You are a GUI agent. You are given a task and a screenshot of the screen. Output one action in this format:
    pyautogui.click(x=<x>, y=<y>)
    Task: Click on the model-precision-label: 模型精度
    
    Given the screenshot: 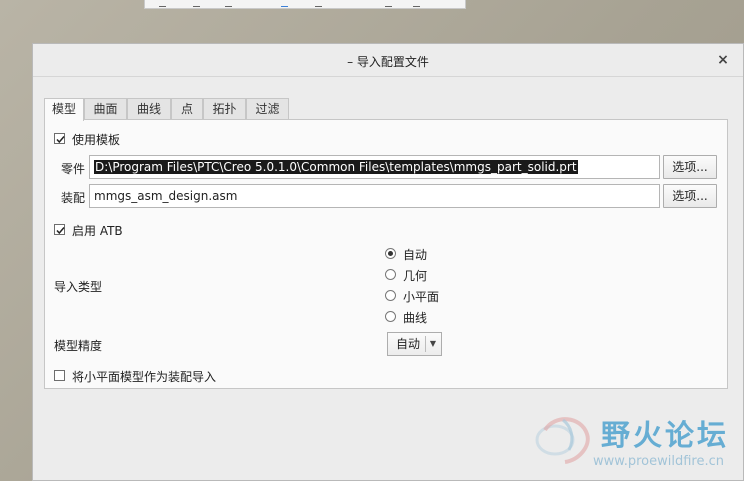 What is the action you would take?
    pyautogui.click(x=78, y=346)
    